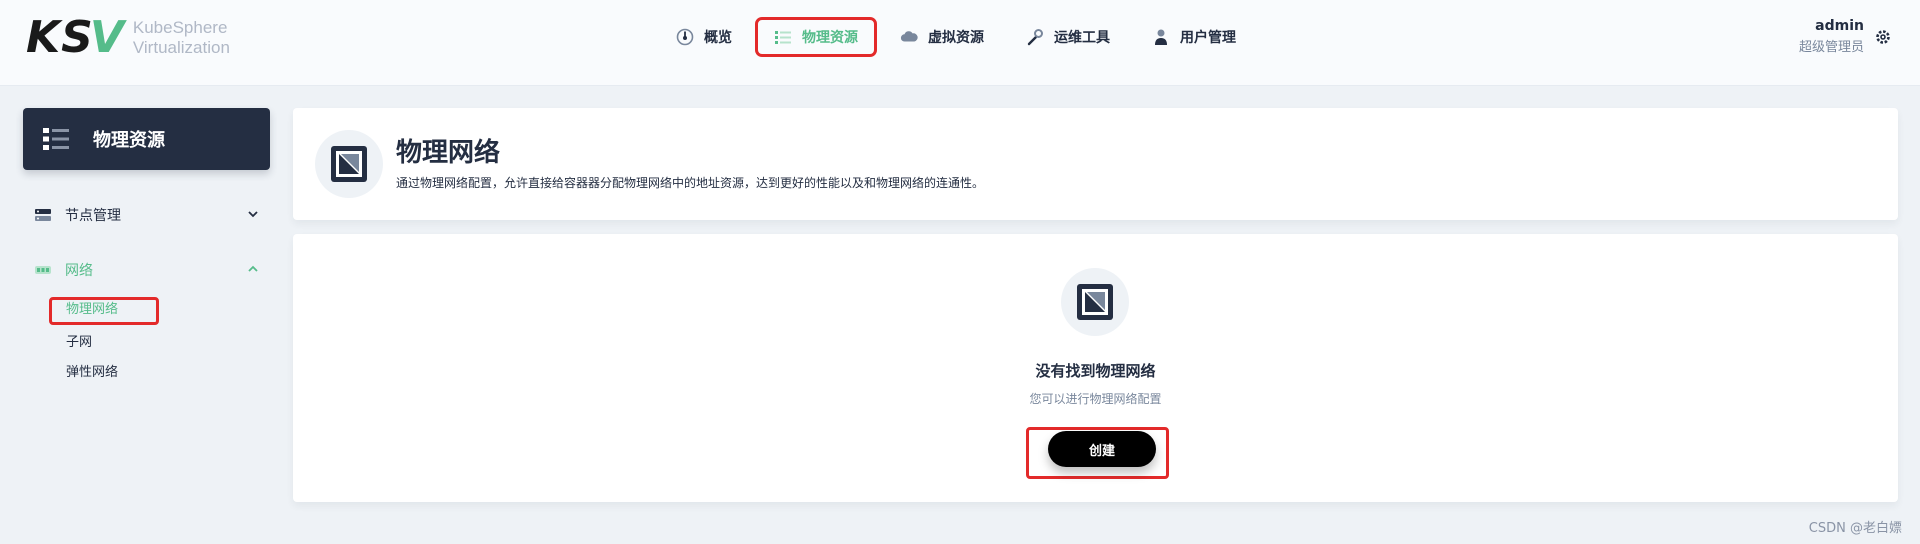 This screenshot has height=544, width=1920. Describe the element at coordinates (1831, 47) in the screenshot. I see `user-role: 超级管理员` at that location.